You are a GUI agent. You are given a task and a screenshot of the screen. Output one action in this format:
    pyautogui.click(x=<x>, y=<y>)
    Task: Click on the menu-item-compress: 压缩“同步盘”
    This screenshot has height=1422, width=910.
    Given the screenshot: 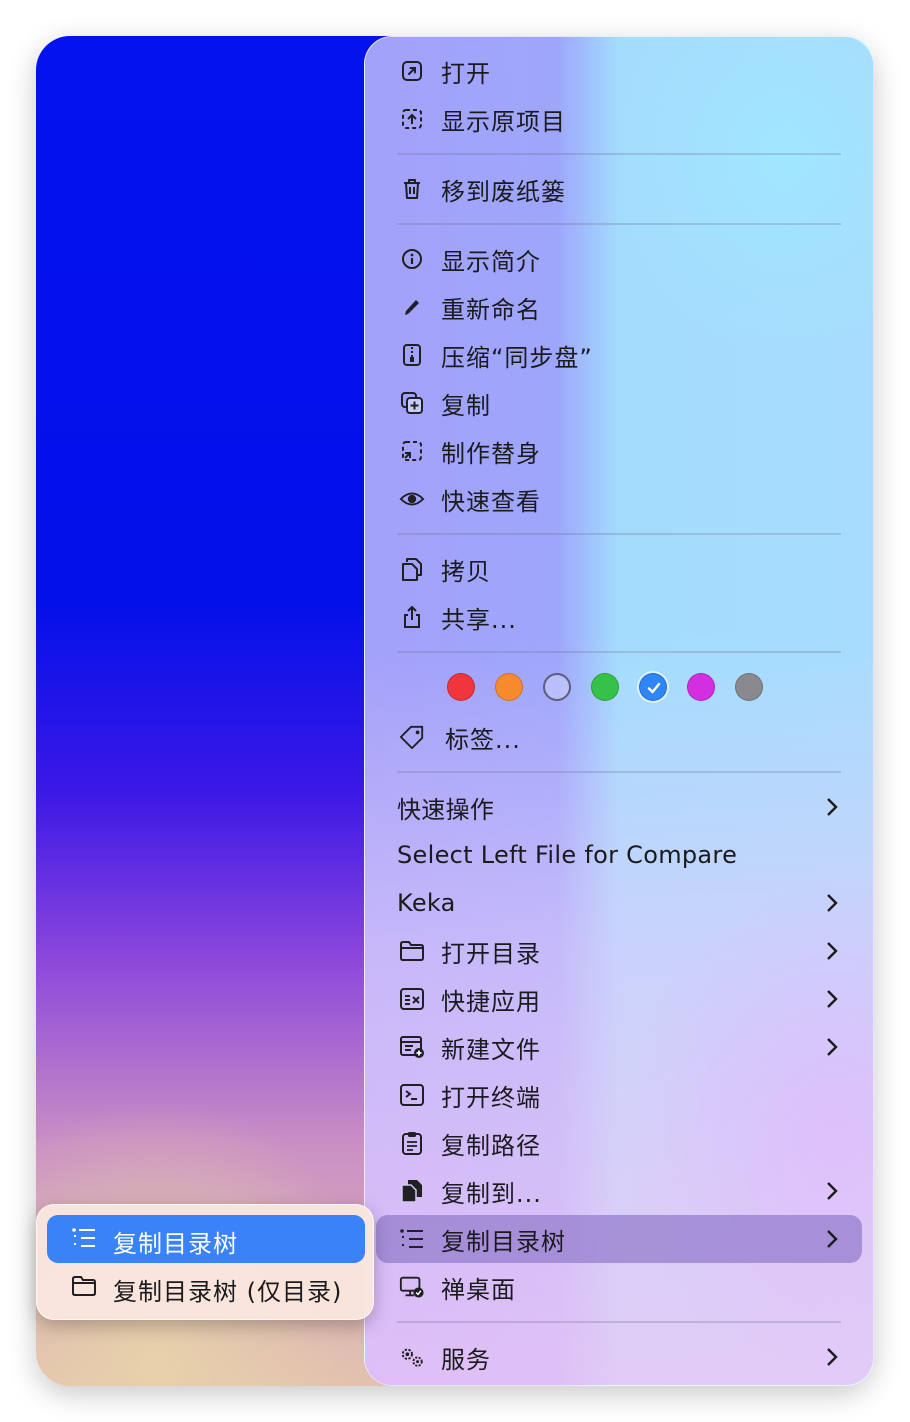 What is the action you would take?
    pyautogui.click(x=619, y=355)
    